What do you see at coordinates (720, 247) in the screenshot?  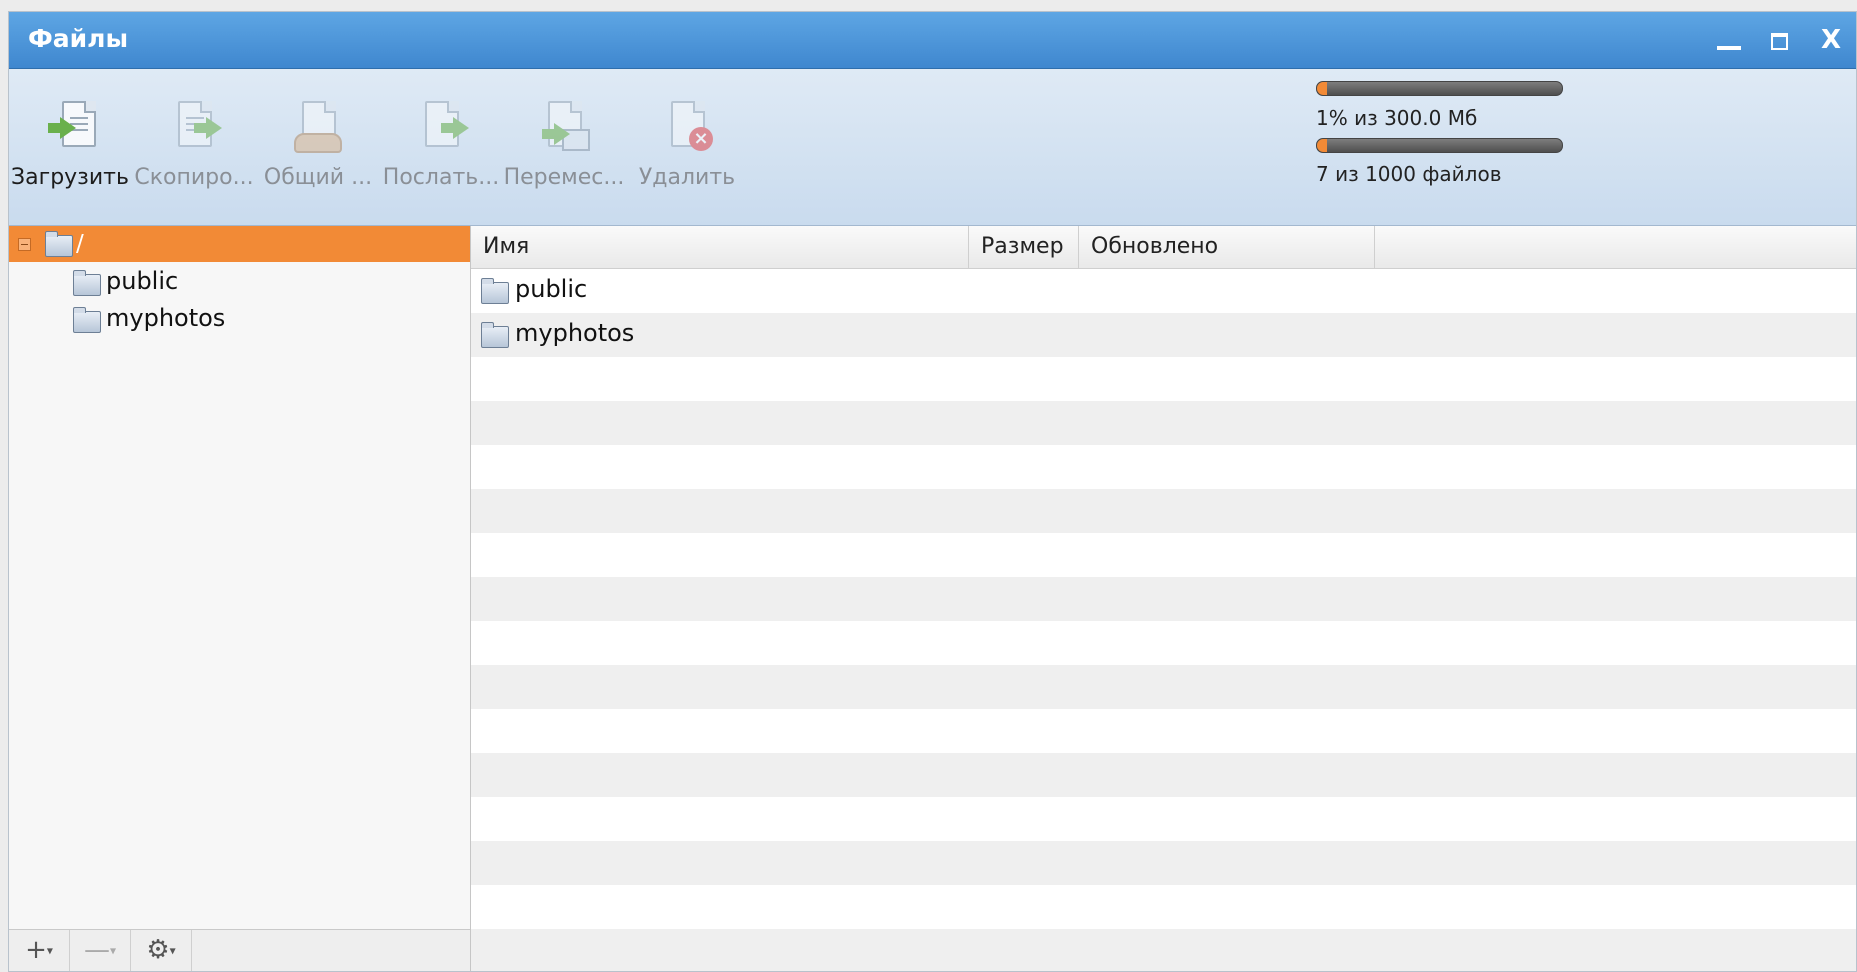 I see `column-header-name: Имя` at bounding box center [720, 247].